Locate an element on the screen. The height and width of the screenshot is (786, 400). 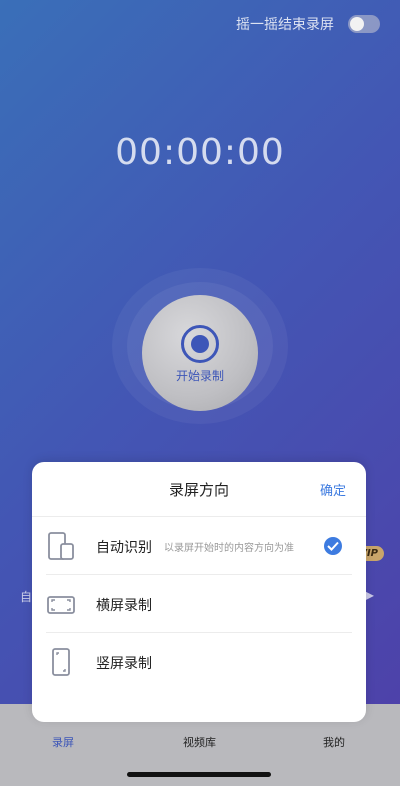
tab-video-library-label: 视频库 is located at coordinates (199, 742).